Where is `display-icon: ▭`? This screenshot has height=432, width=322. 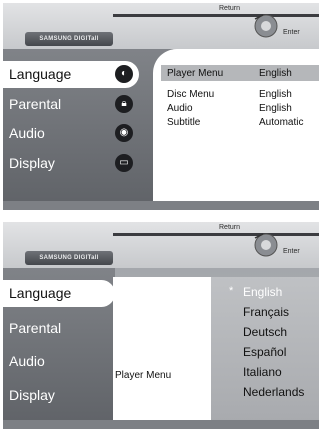
display-icon: ▭ is located at coordinates (124, 163).